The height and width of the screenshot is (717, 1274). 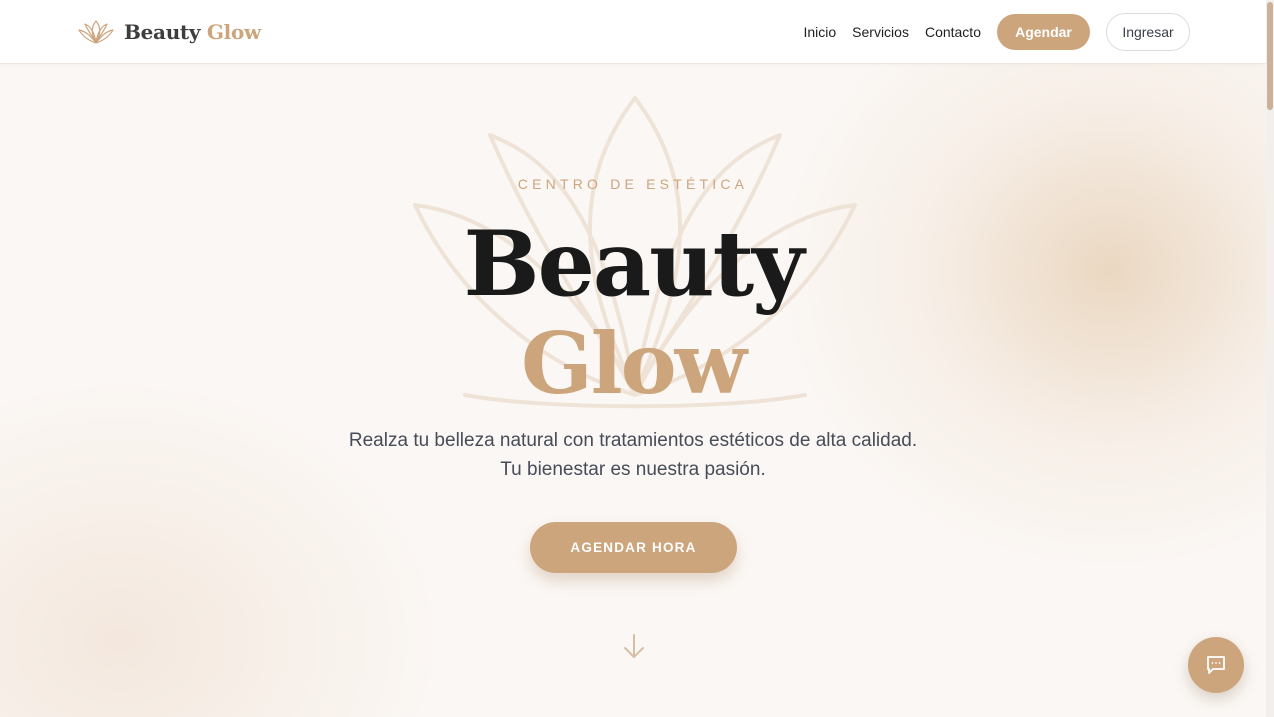 What do you see at coordinates (1148, 32) in the screenshot?
I see `ingresar-button: Ingresar` at bounding box center [1148, 32].